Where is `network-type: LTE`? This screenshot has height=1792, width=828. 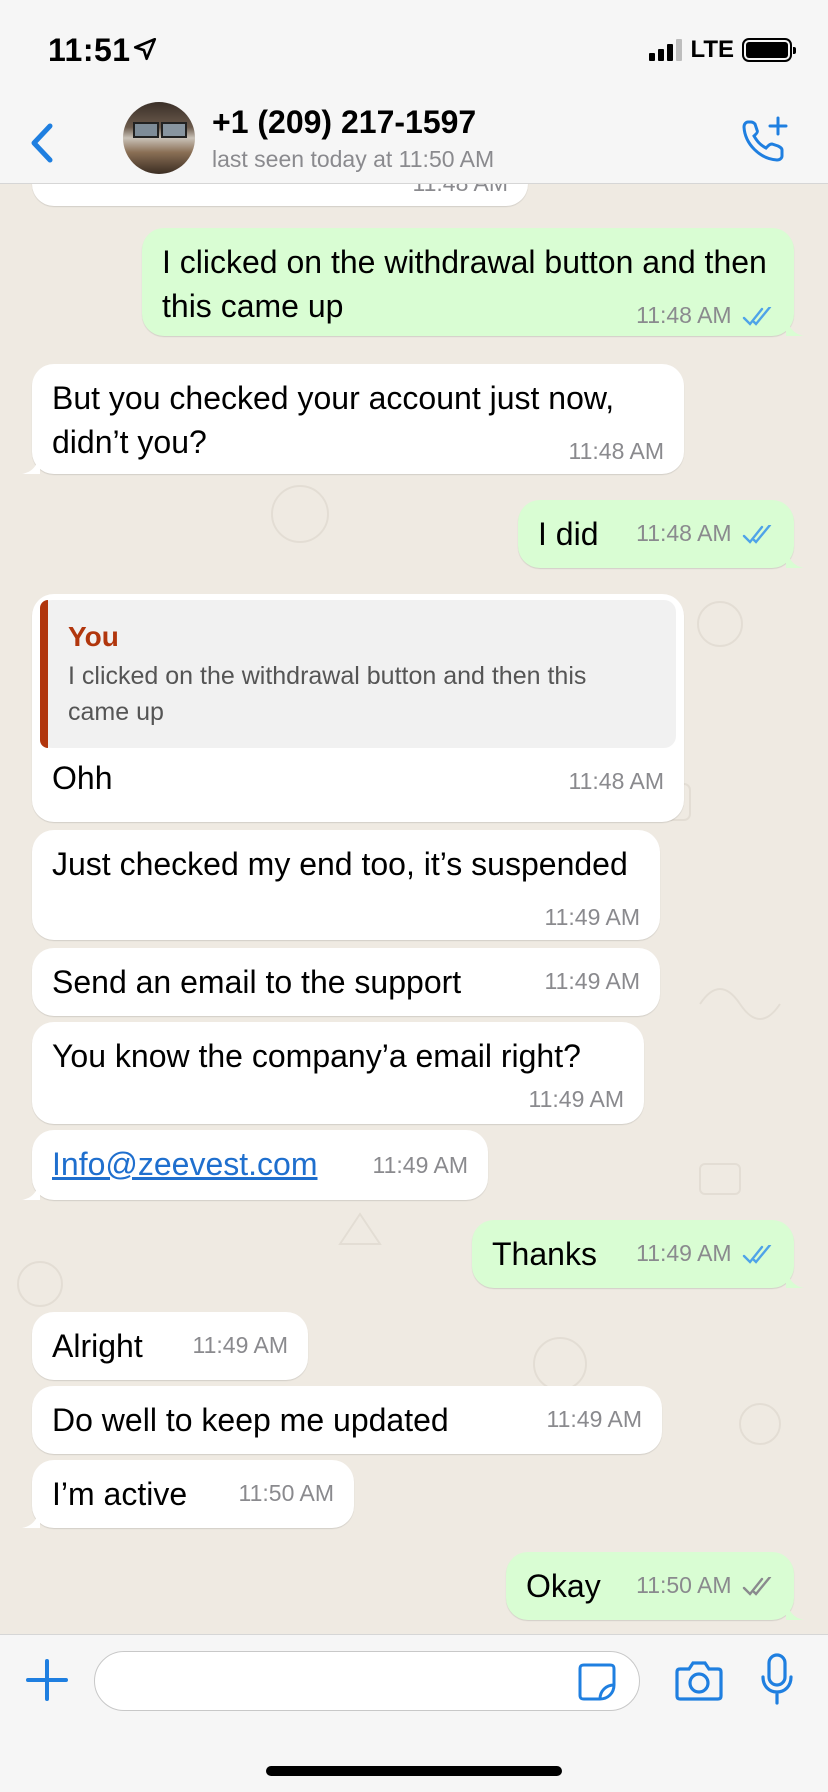 network-type: LTE is located at coordinates (712, 49).